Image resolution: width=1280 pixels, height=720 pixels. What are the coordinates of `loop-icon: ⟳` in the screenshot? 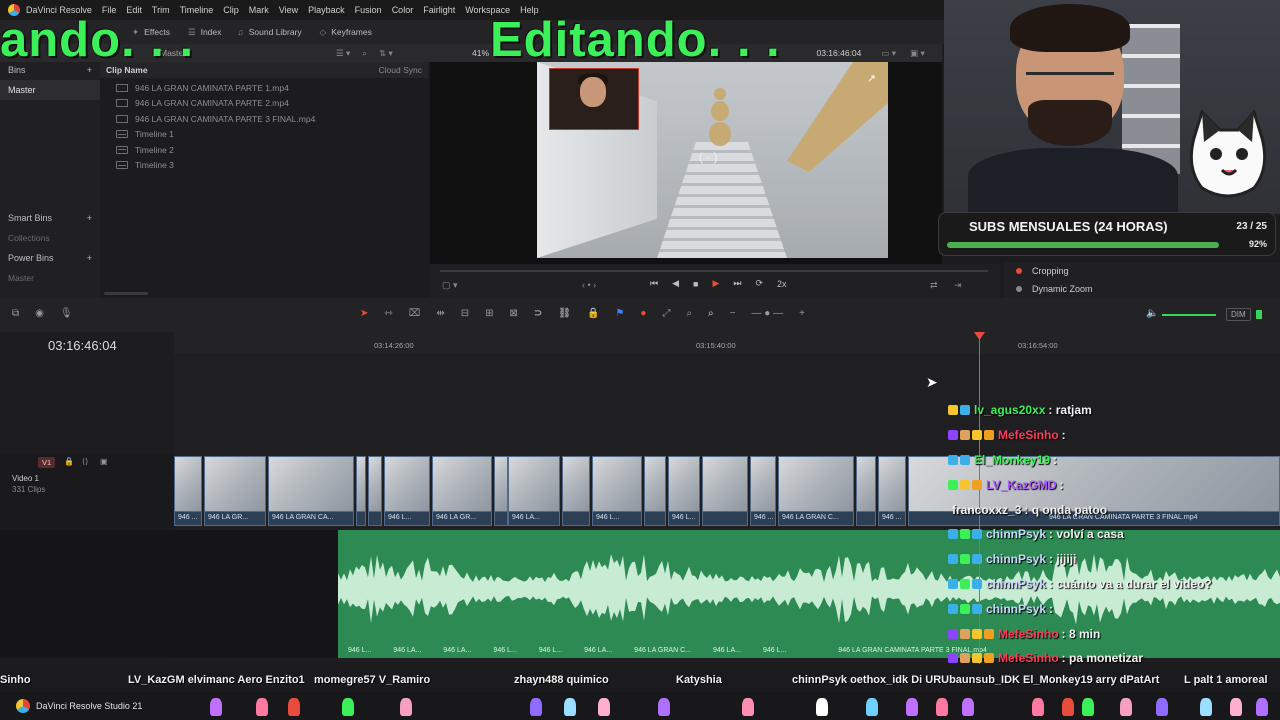 It's located at (760, 283).